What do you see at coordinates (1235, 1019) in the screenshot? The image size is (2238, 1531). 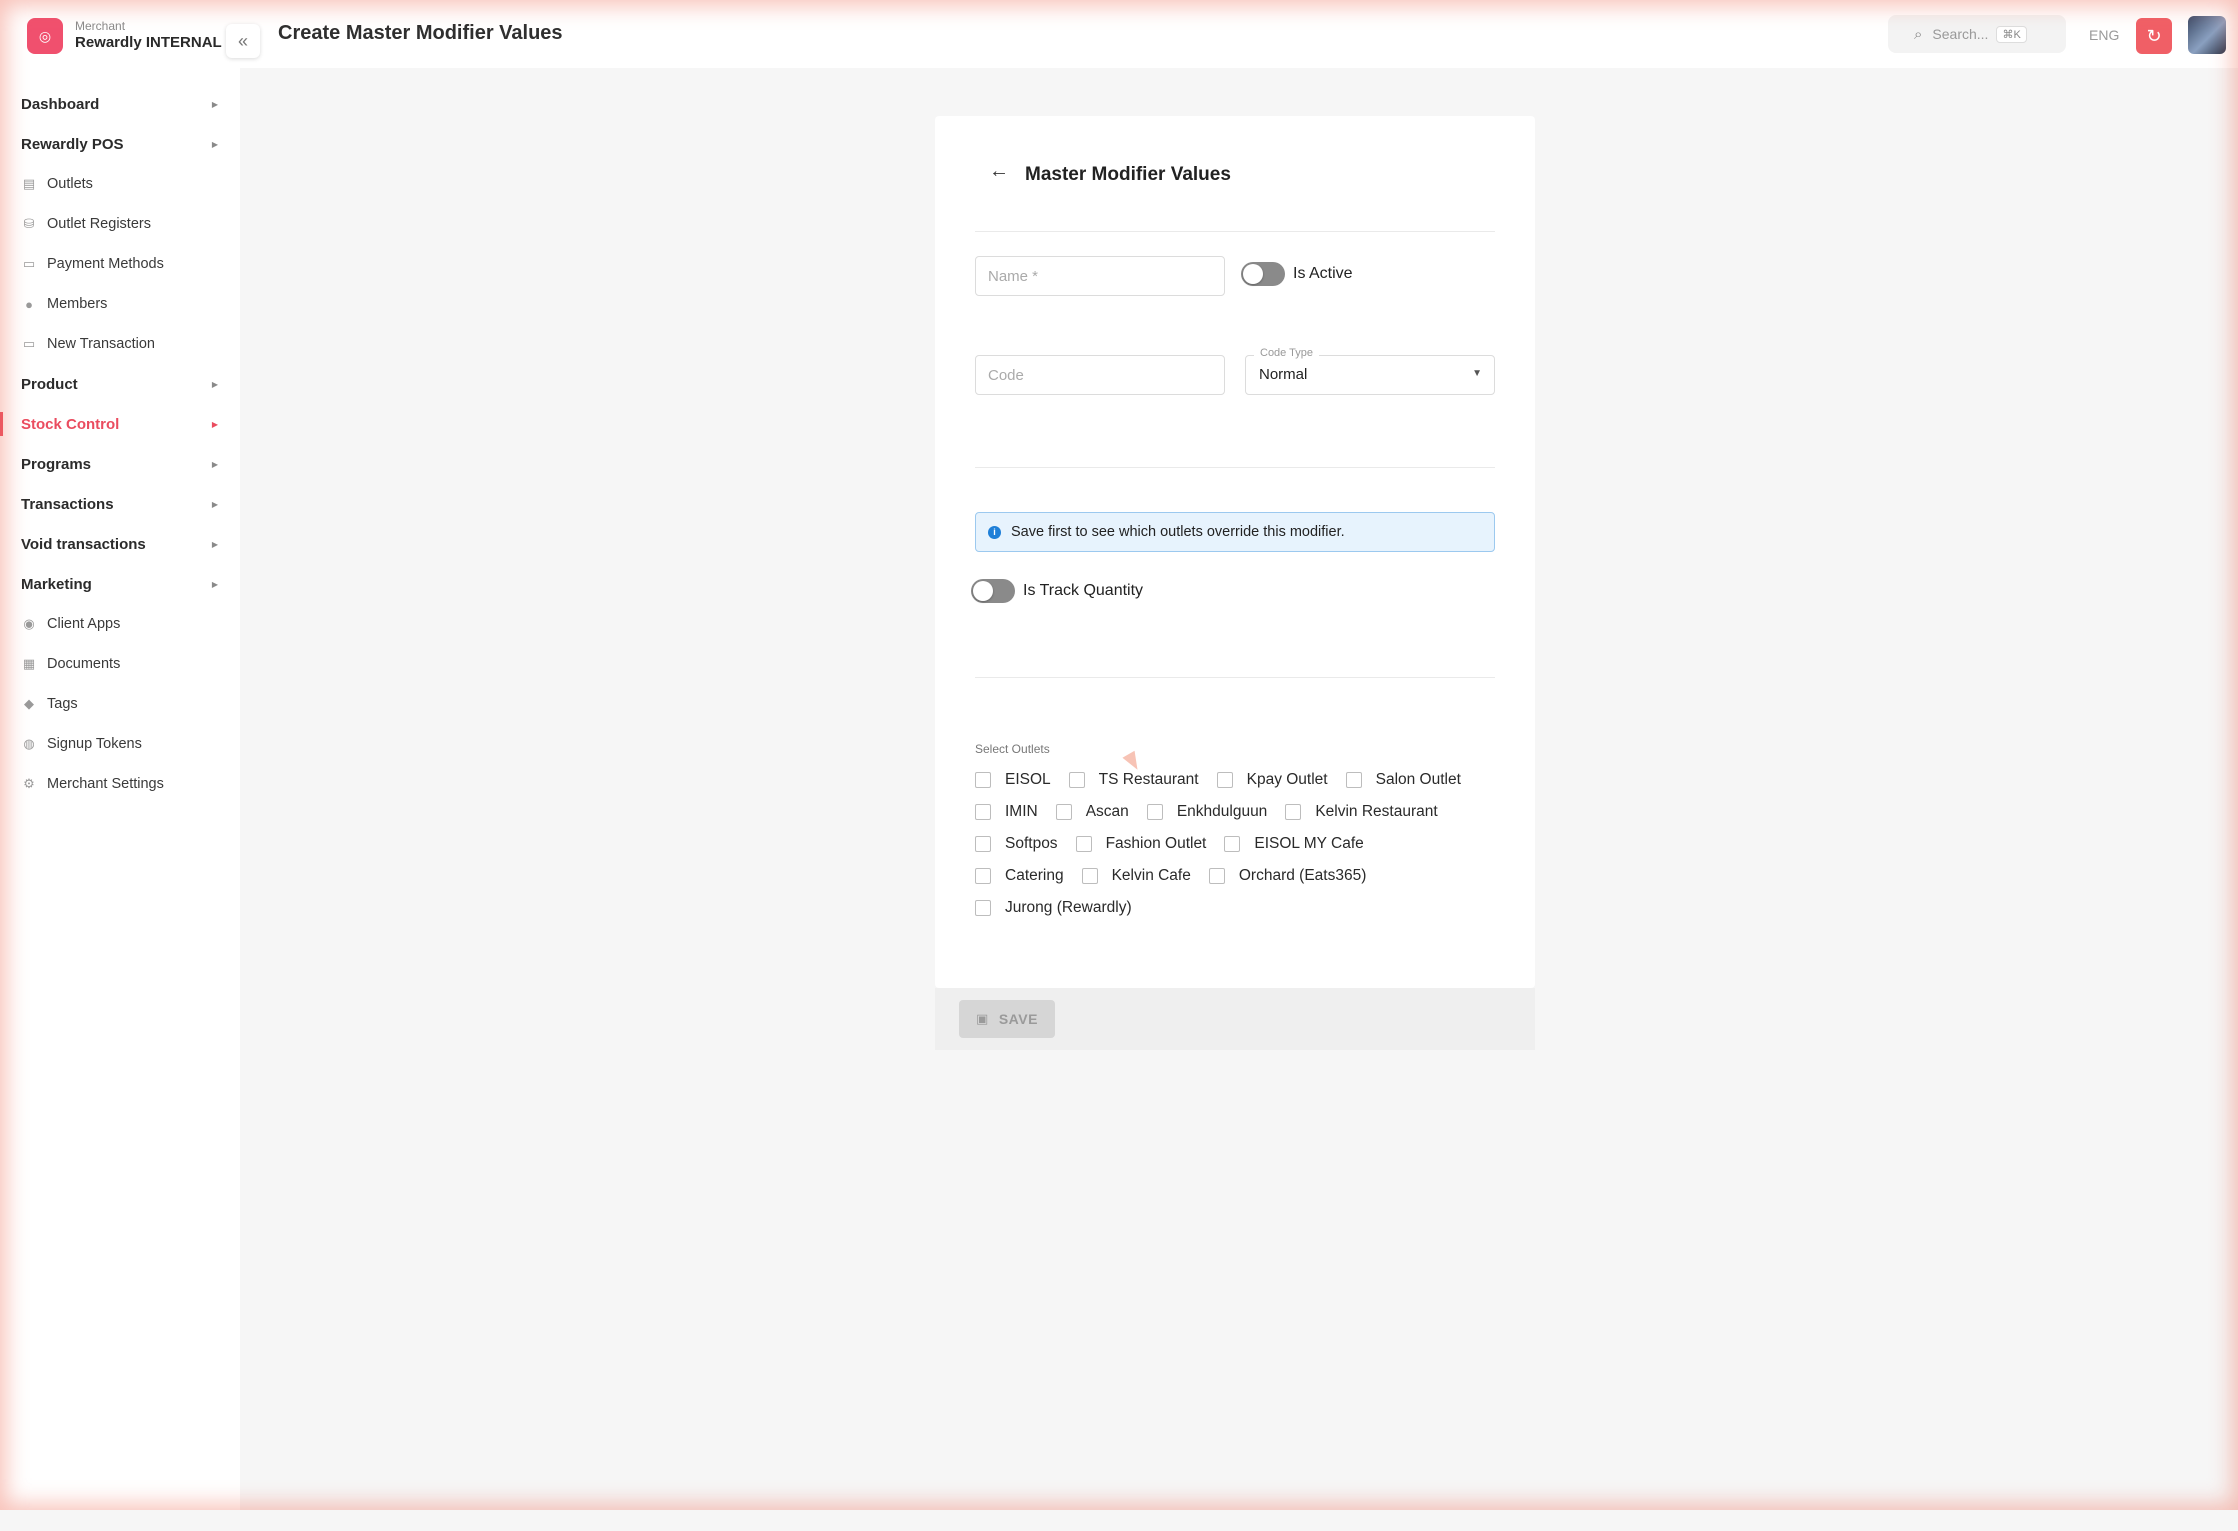 I see `form-footer: ▣ SAVE` at bounding box center [1235, 1019].